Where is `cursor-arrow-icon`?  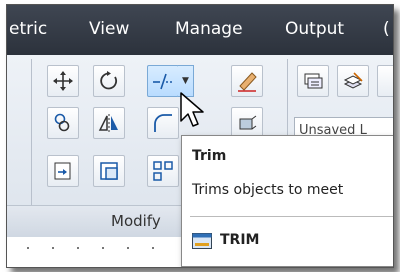
cursor-arrow-icon is located at coordinates (192, 109).